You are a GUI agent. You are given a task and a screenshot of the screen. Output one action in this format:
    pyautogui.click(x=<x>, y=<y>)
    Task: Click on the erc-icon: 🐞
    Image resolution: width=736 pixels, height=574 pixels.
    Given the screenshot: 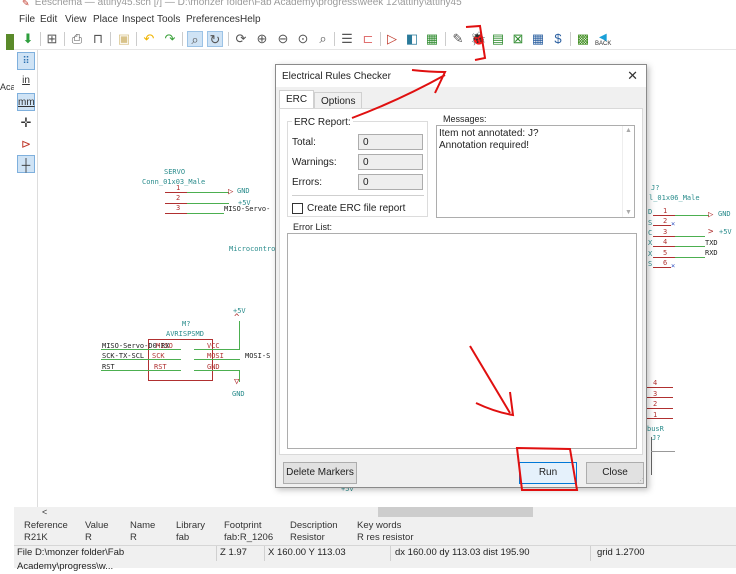 What is the action you would take?
    pyautogui.click(x=478, y=39)
    